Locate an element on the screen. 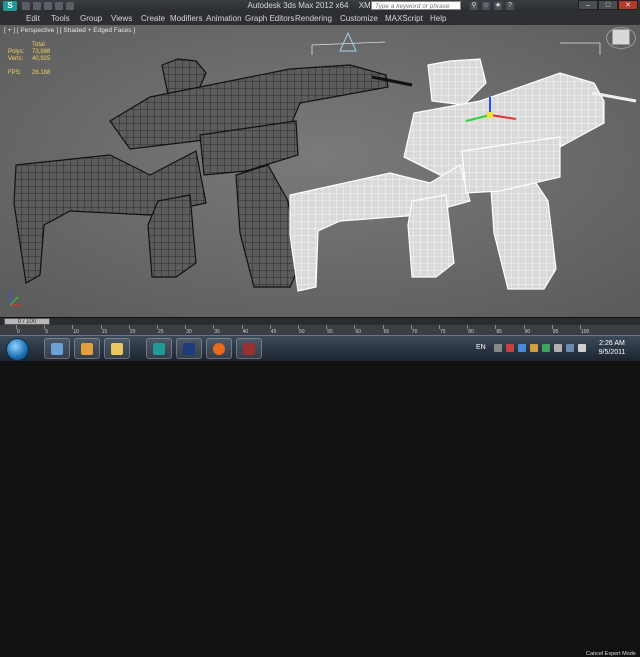 This screenshot has height=657, width=640. status-text: Cancel Expert Mode is located at coordinates (611, 654).